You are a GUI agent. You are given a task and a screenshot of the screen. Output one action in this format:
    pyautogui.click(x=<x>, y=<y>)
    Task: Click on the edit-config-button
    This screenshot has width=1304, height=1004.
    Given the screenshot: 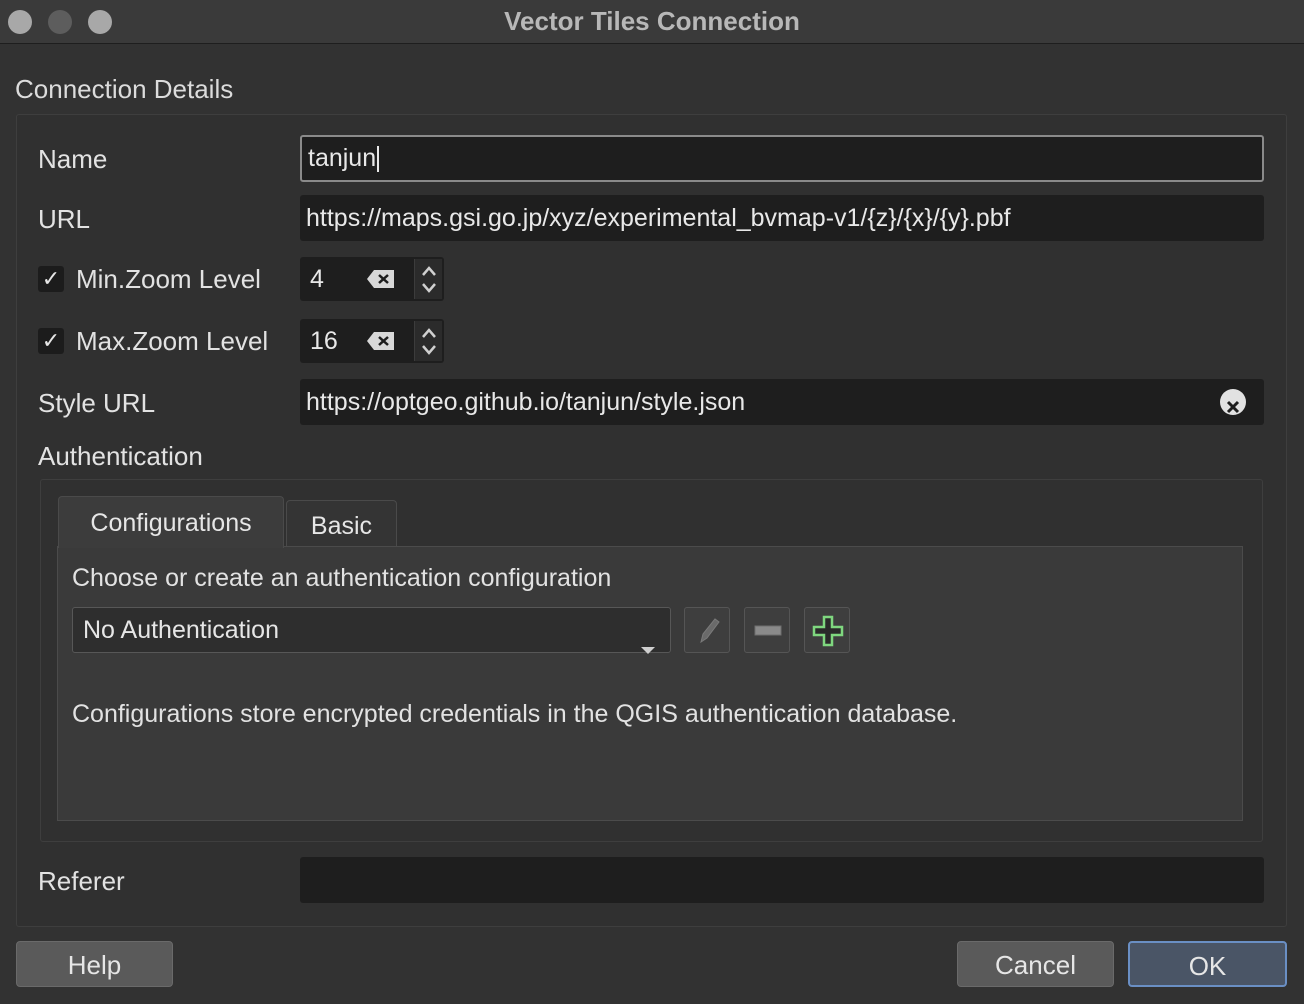 What is the action you would take?
    pyautogui.click(x=707, y=630)
    